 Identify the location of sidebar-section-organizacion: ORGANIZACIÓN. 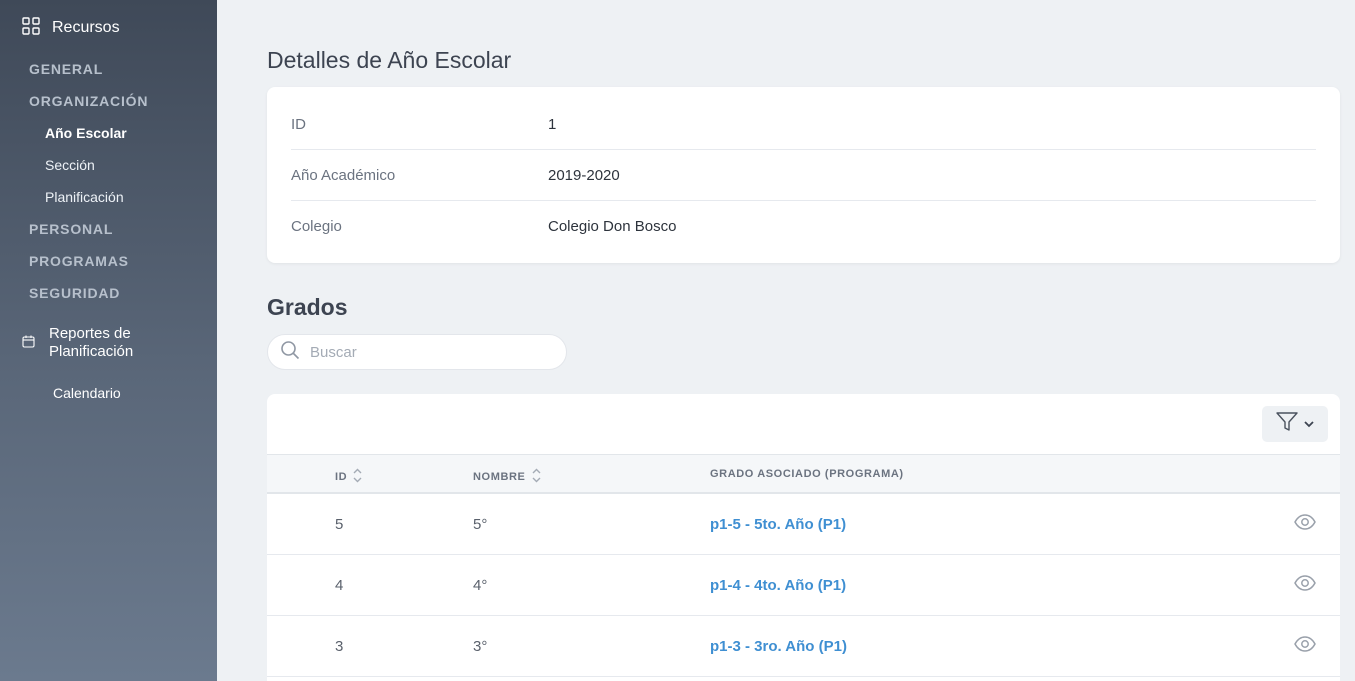
(88, 101).